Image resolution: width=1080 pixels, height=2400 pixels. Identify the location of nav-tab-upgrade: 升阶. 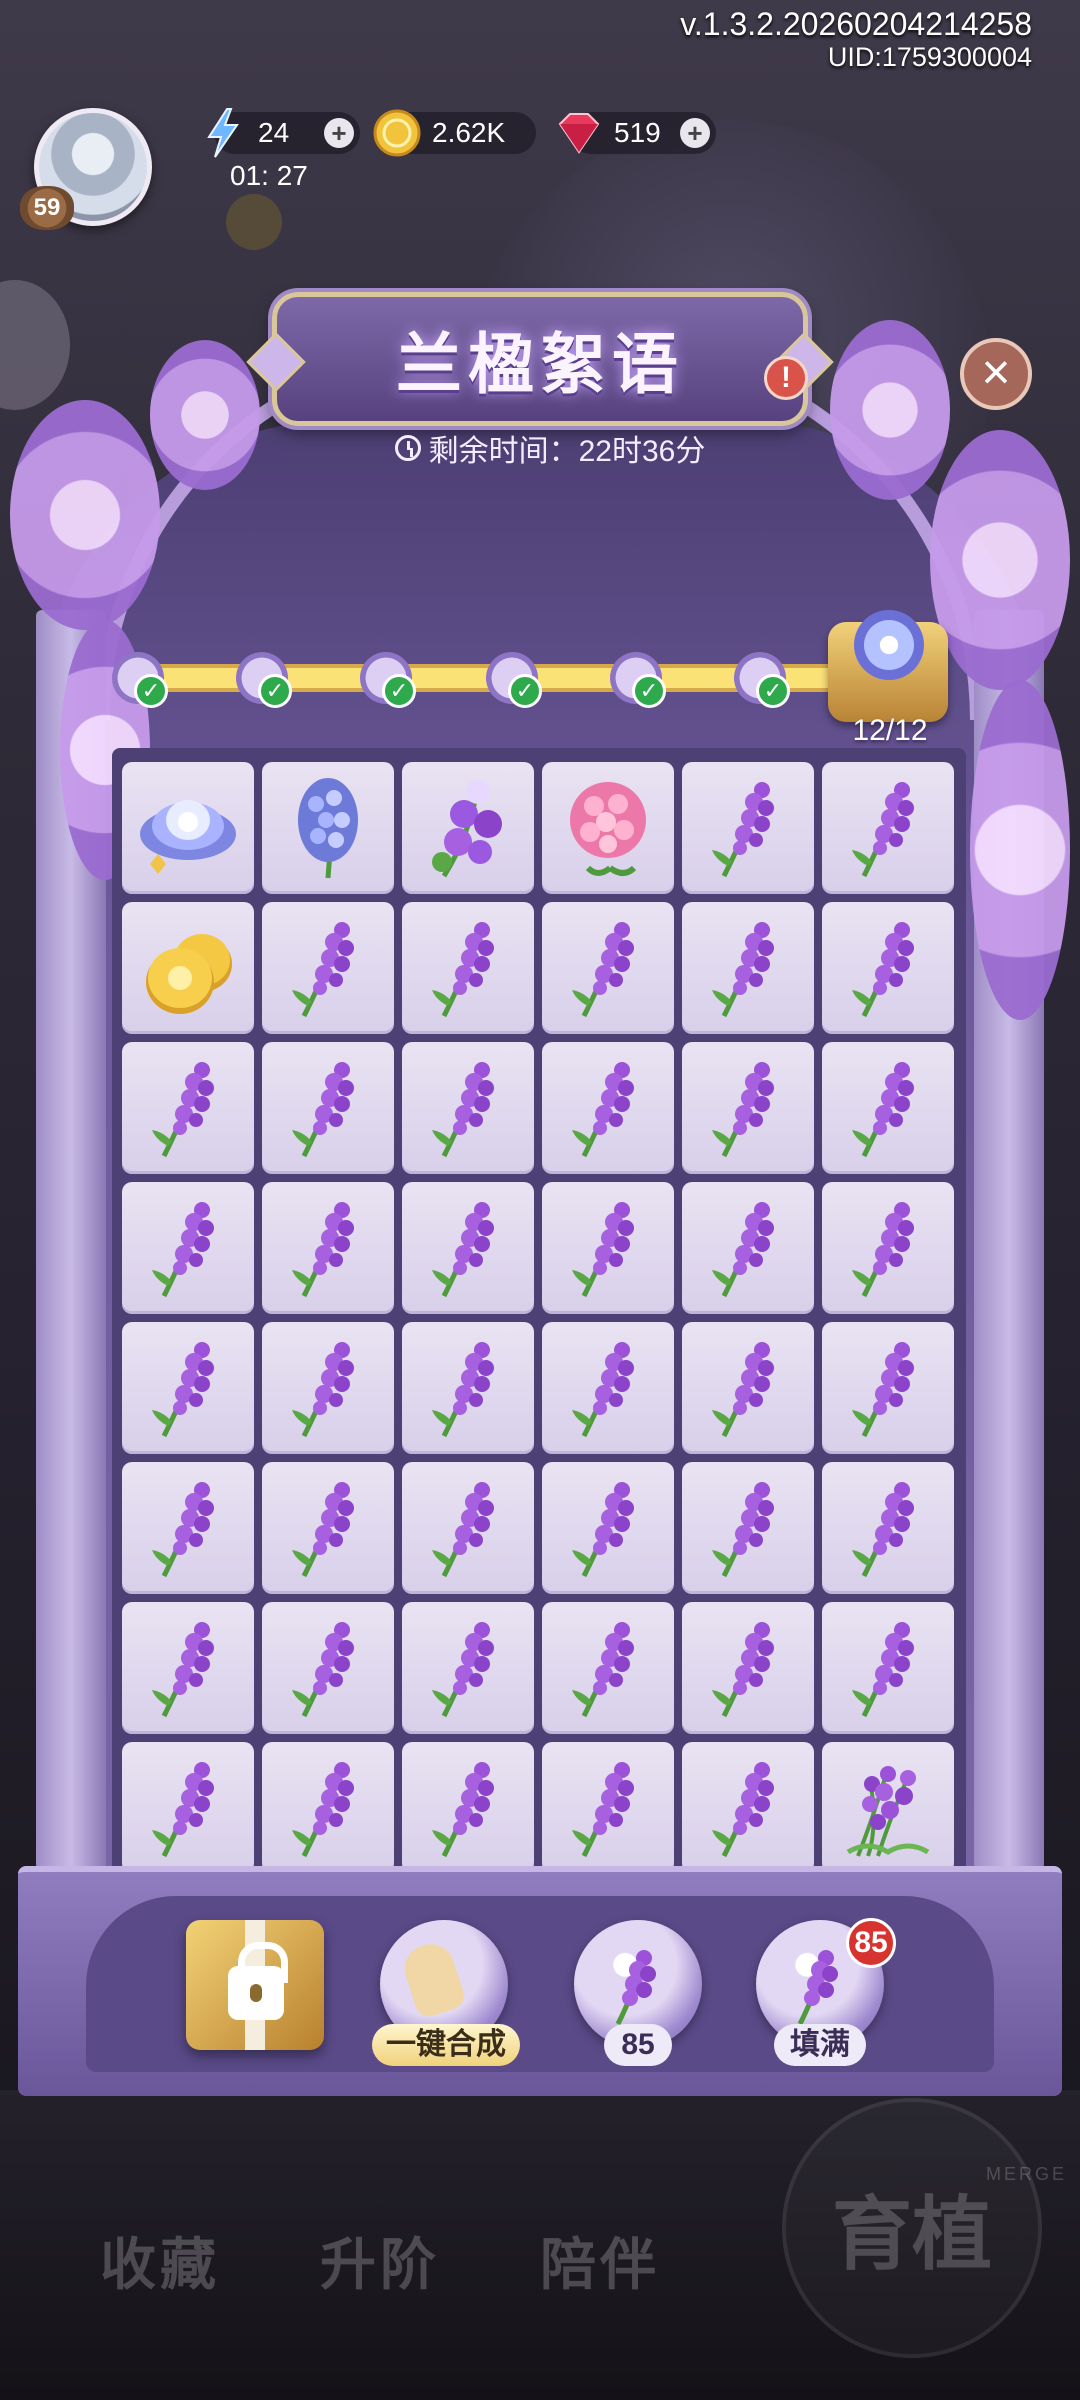
(380, 2260).